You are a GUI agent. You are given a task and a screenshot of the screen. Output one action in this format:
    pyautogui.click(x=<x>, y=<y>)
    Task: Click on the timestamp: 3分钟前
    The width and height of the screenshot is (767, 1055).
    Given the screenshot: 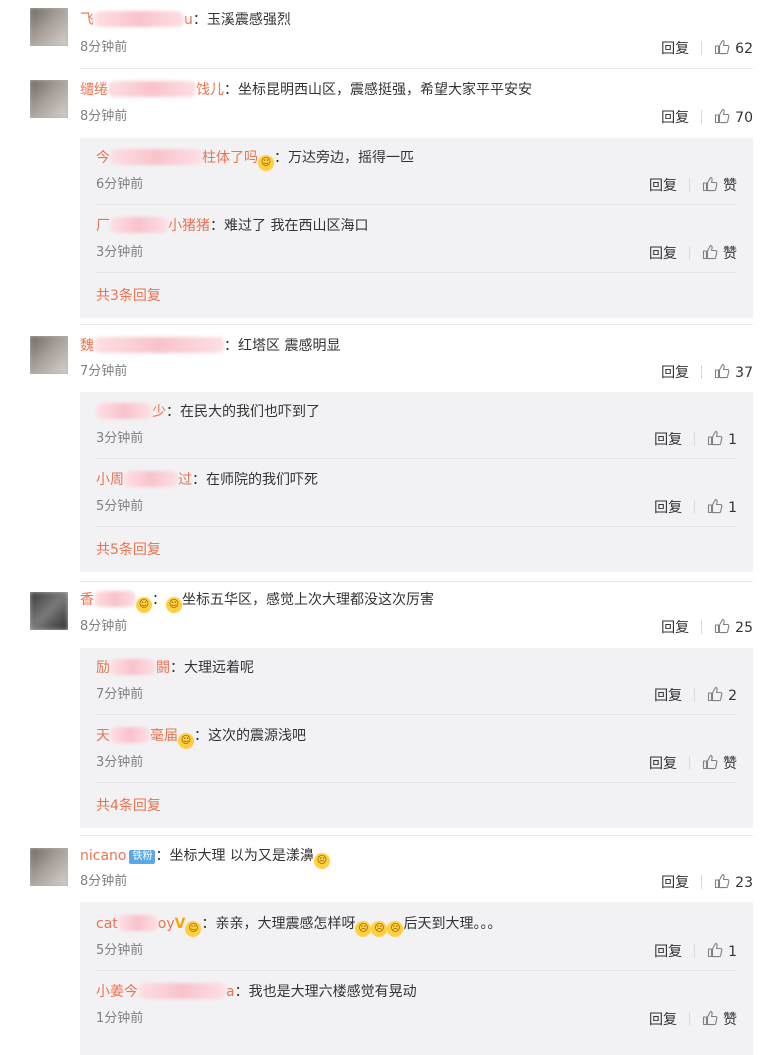 What is the action you would take?
    pyautogui.click(x=120, y=438)
    